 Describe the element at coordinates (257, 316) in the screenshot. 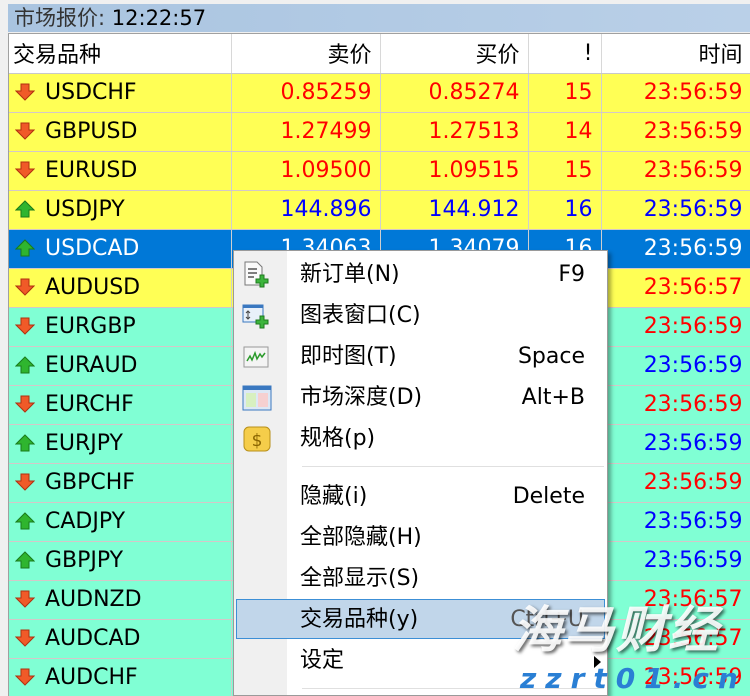

I see `chart-window-icon` at that location.